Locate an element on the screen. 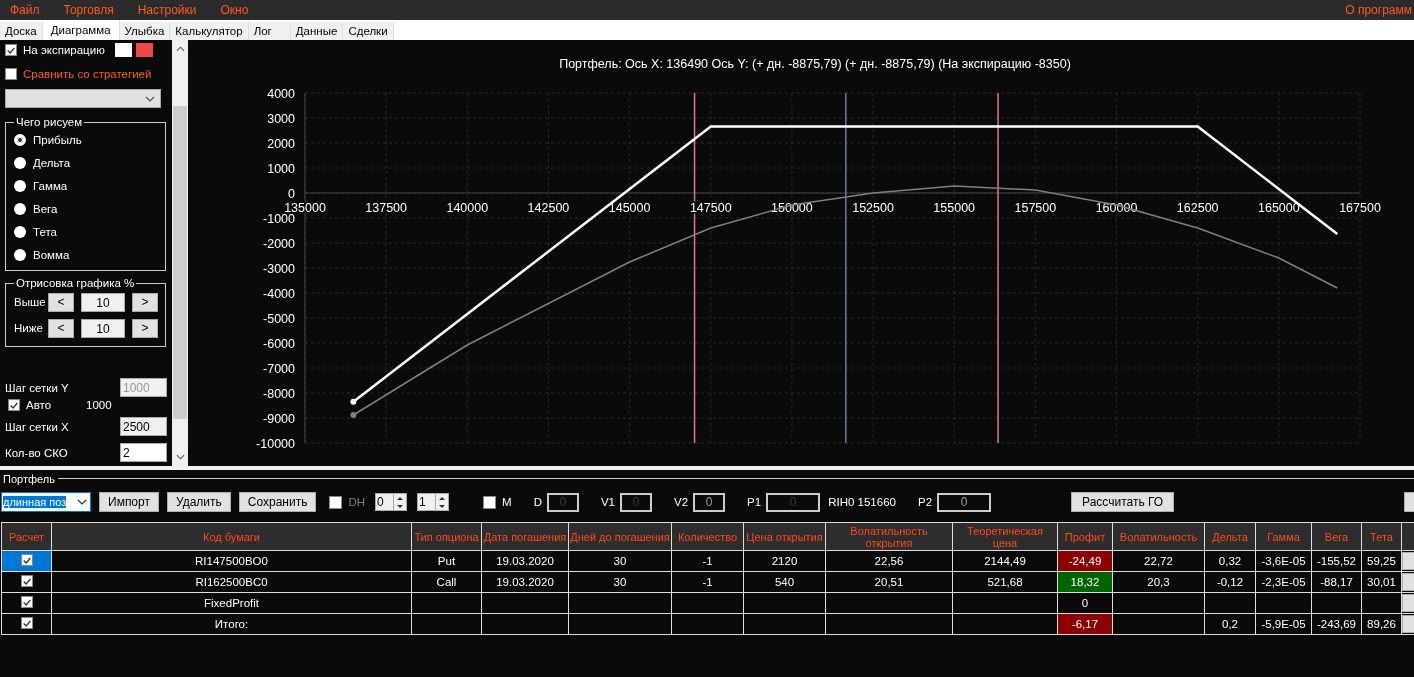  column-header: Вега is located at coordinates (1336, 536).